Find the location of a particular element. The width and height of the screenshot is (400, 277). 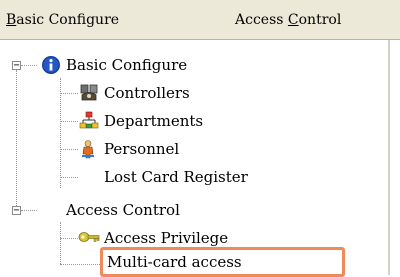

menu-access-control-label-prefix: Access is located at coordinates (261, 20).